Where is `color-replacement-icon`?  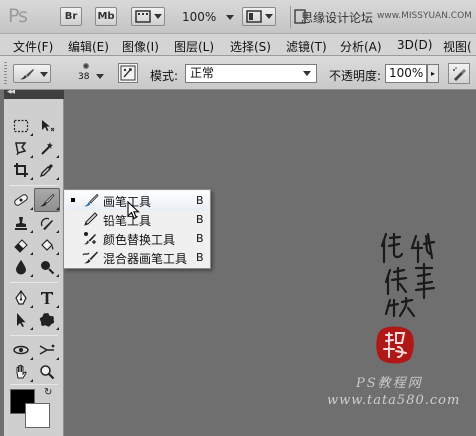 color-replacement-icon is located at coordinates (90, 238).